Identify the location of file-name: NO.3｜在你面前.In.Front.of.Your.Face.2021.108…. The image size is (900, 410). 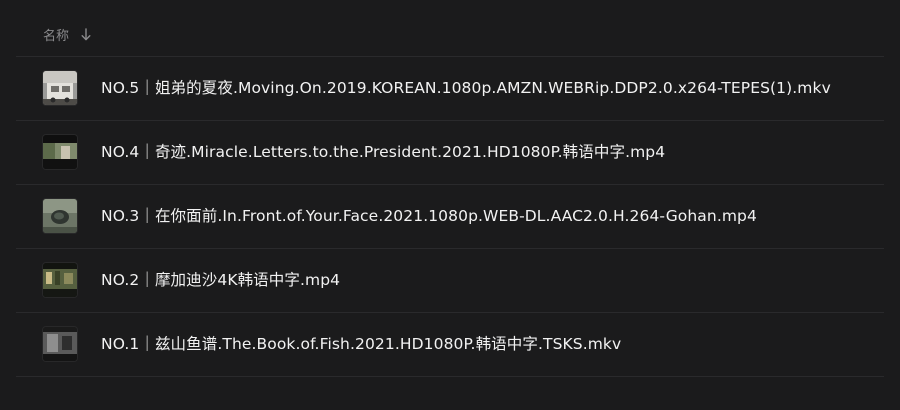
(429, 216).